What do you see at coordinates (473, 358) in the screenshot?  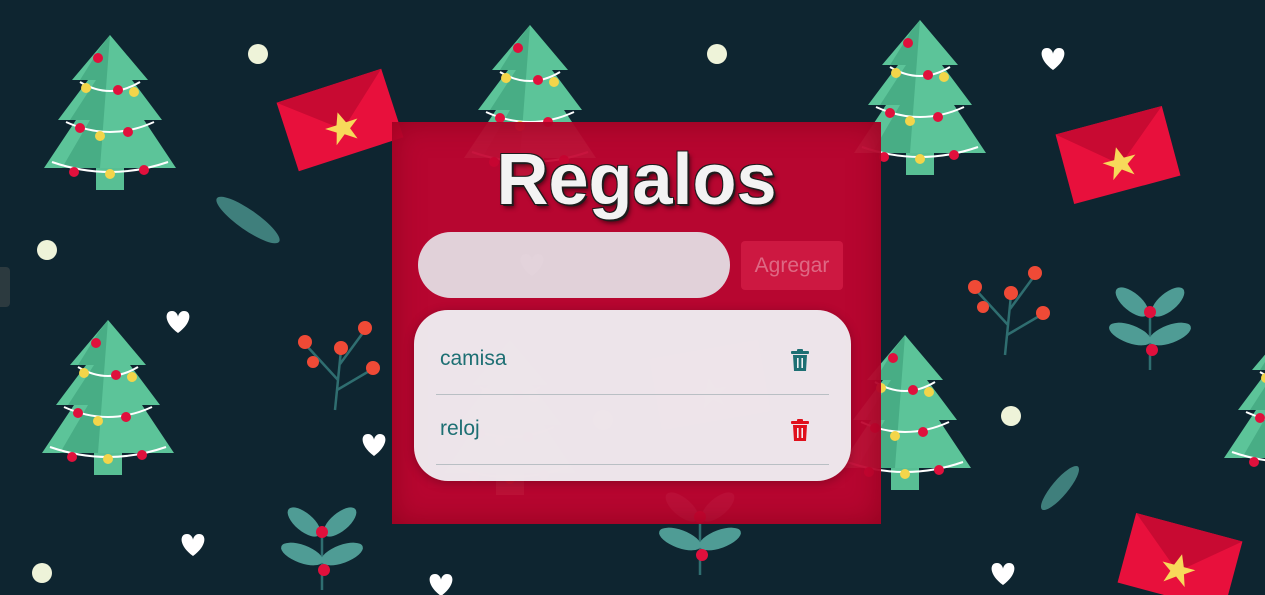 I see `gift-name: camisa` at bounding box center [473, 358].